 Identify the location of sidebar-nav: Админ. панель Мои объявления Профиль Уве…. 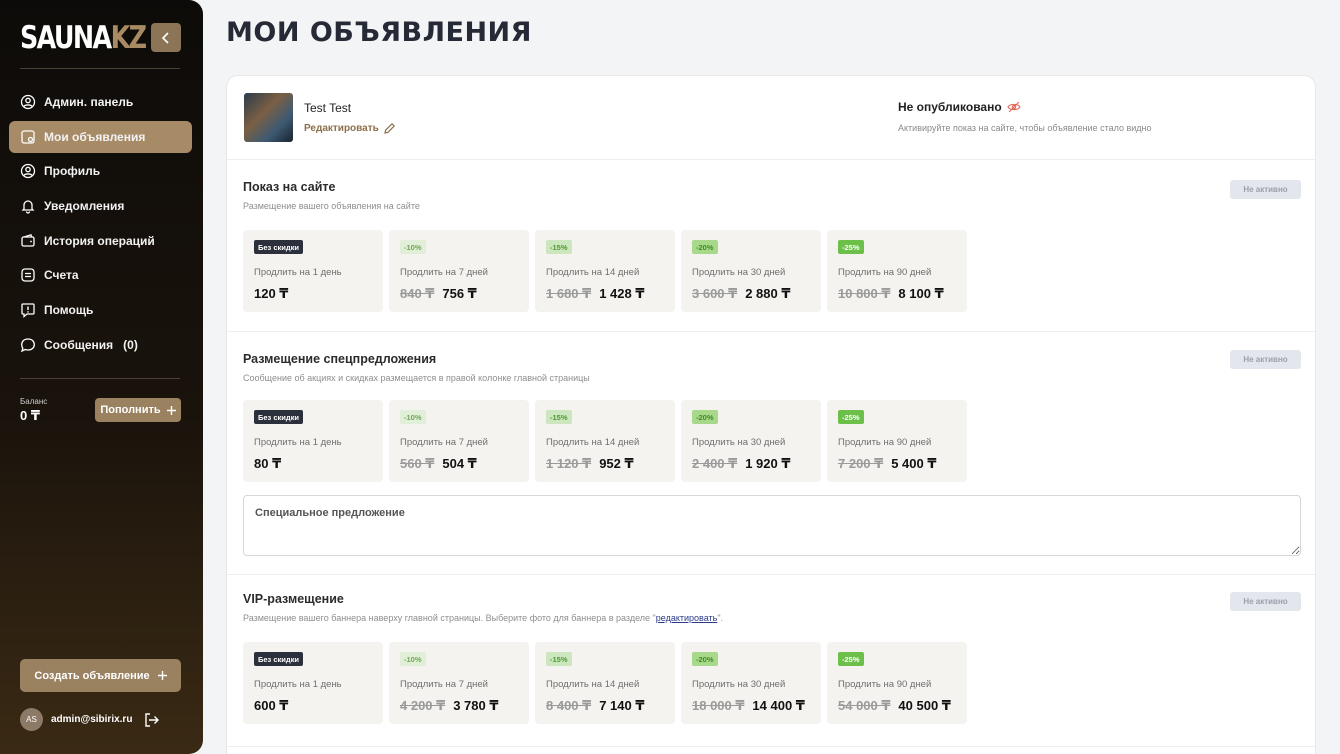
(100, 225).